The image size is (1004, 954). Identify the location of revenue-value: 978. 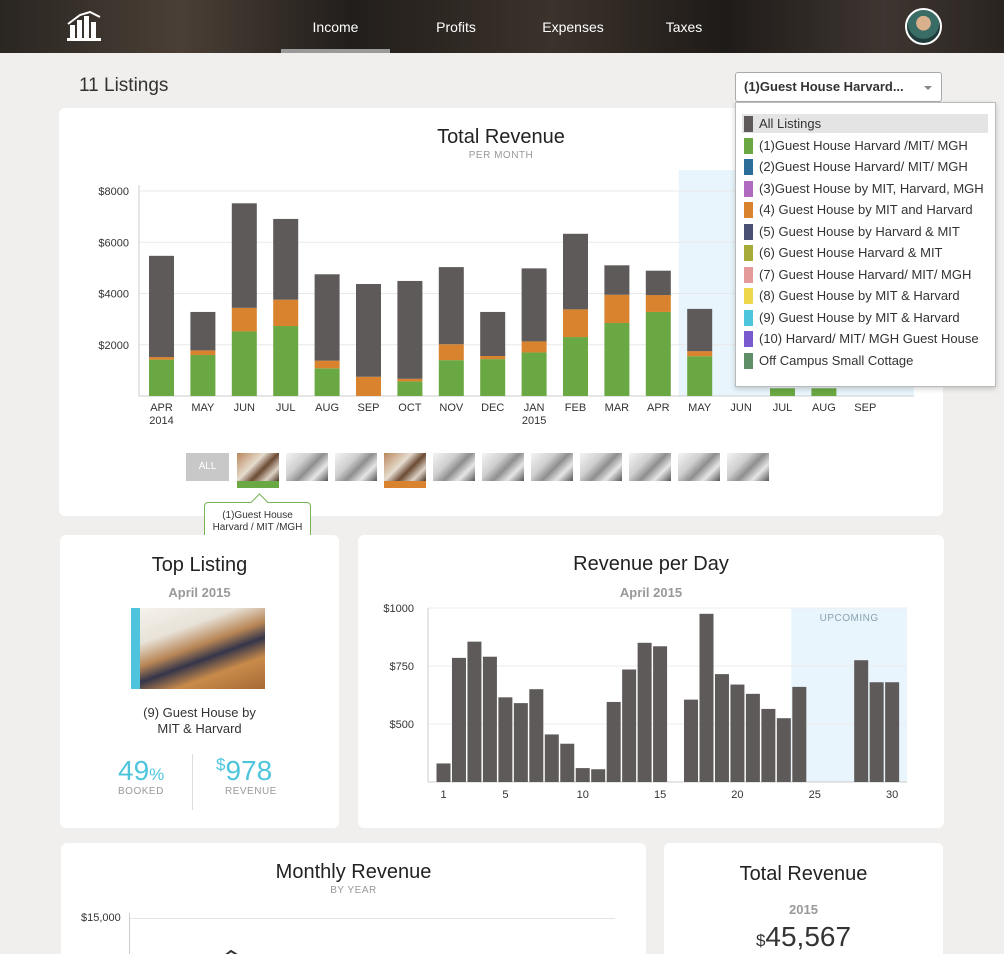
(249, 770).